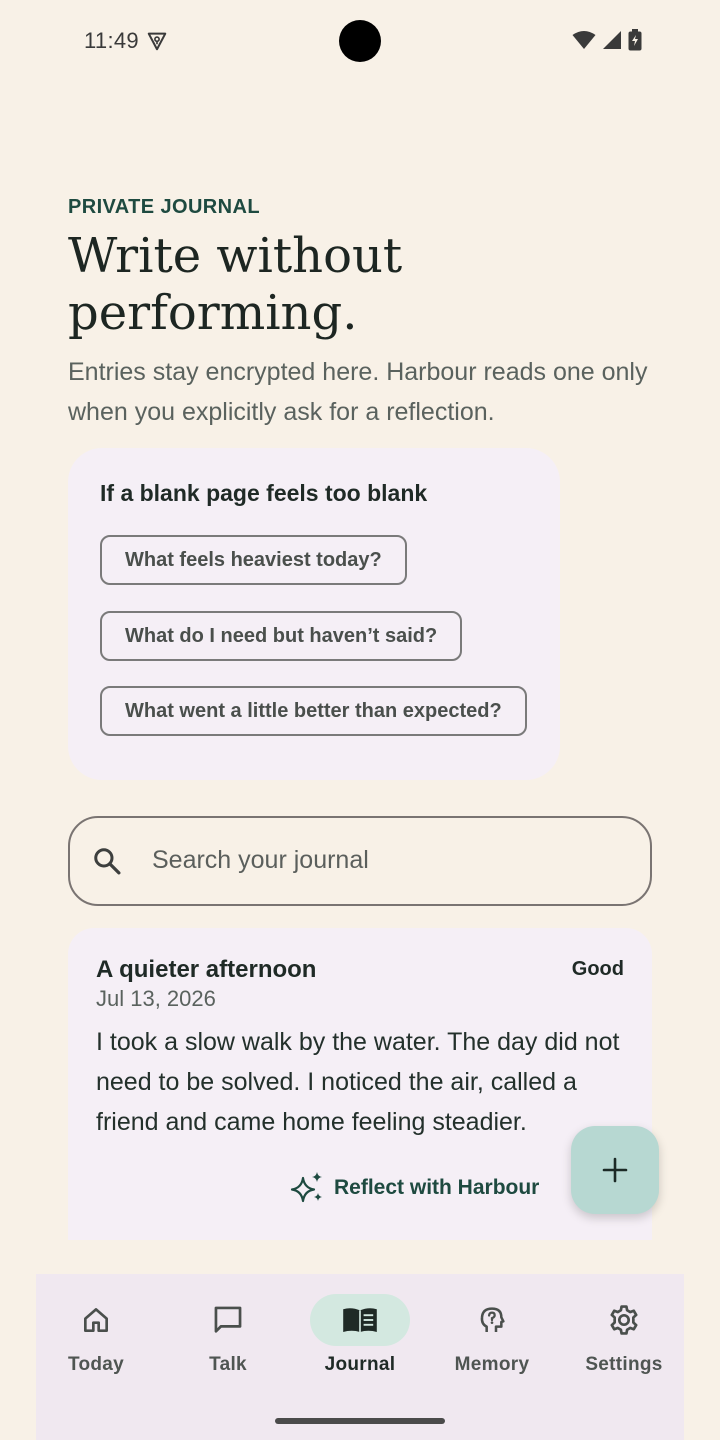 The width and height of the screenshot is (720, 1440). Describe the element at coordinates (360, 1364) in the screenshot. I see `nav-label: Journal` at that location.